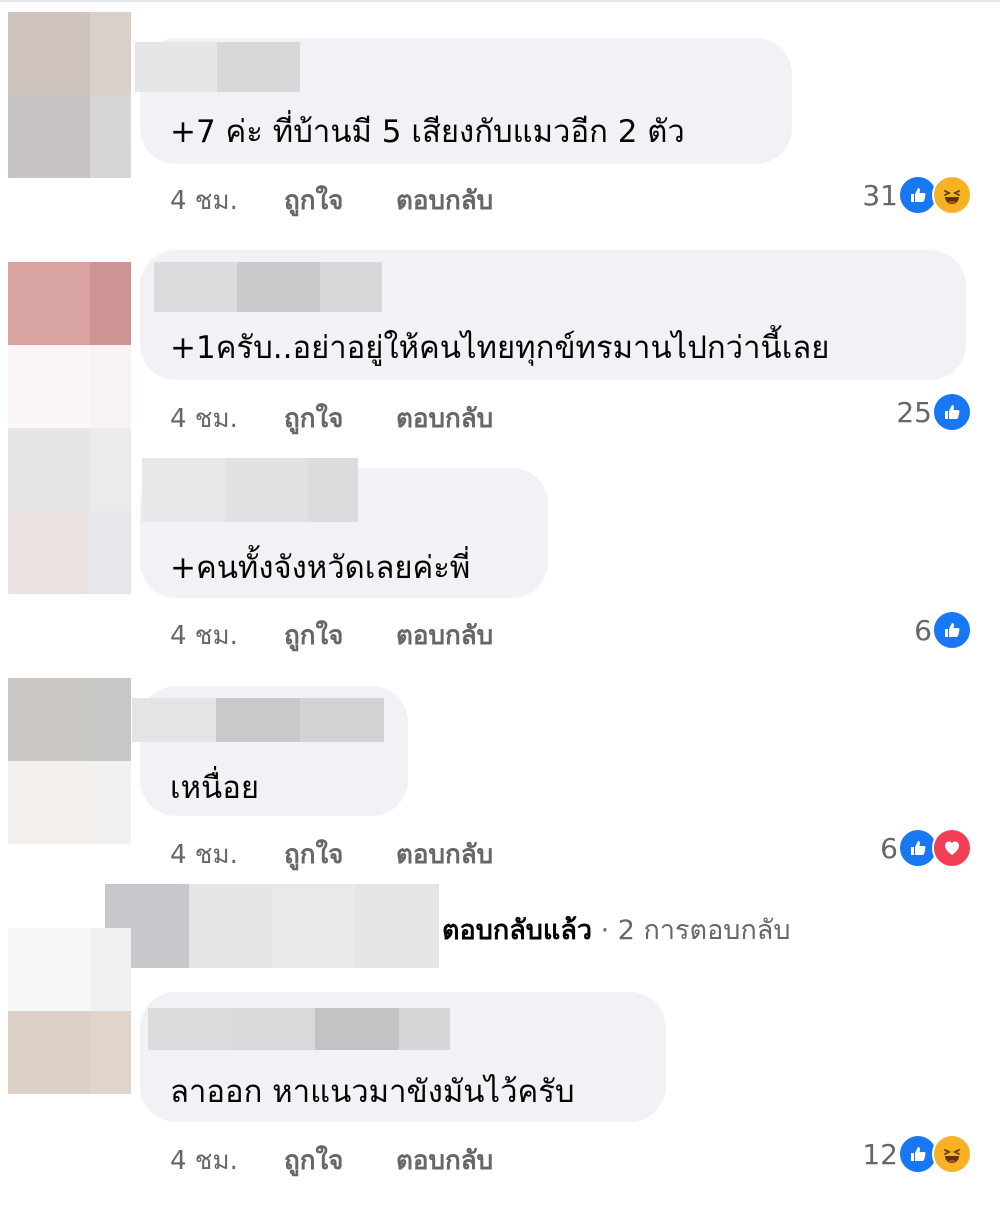  What do you see at coordinates (880, 1154) in the screenshot?
I see `reaction-count: 12` at bounding box center [880, 1154].